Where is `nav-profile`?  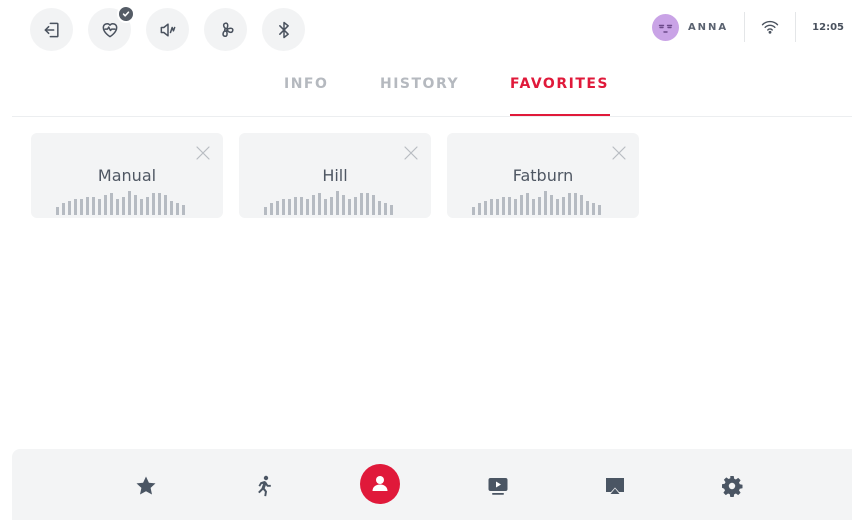
nav-profile is located at coordinates (380, 484).